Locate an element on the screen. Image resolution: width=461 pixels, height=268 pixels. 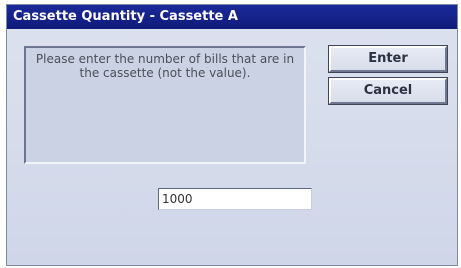
cancel-button: Cancel is located at coordinates (388, 91).